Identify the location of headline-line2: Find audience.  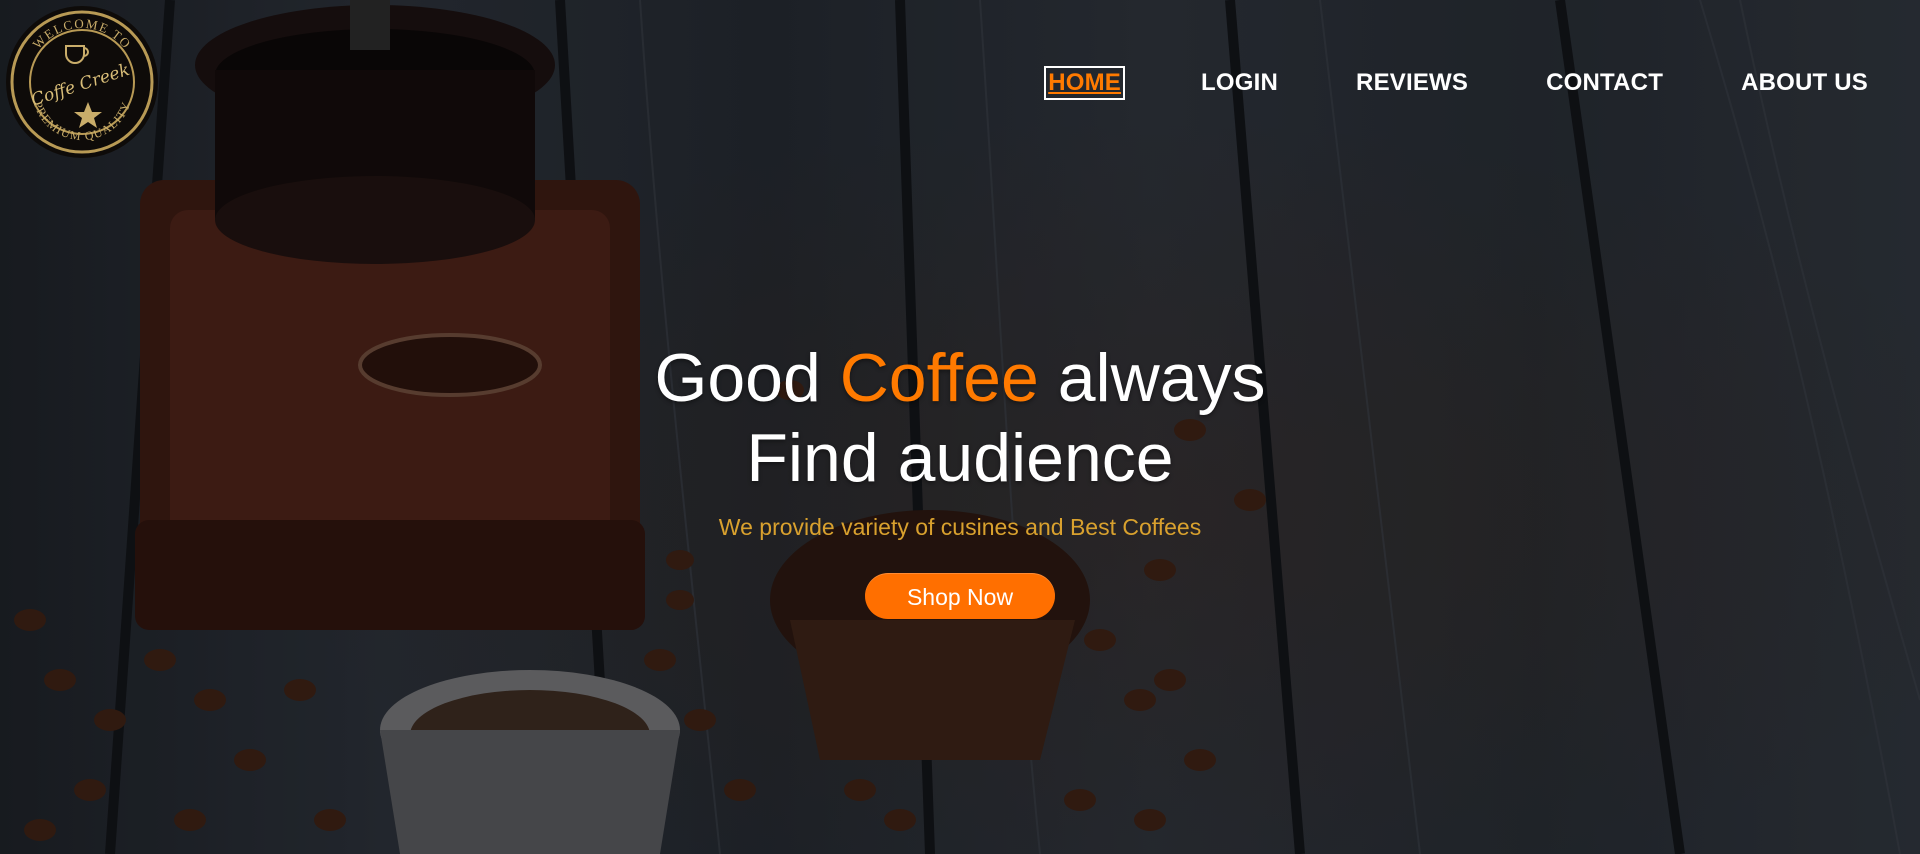
(960, 458).